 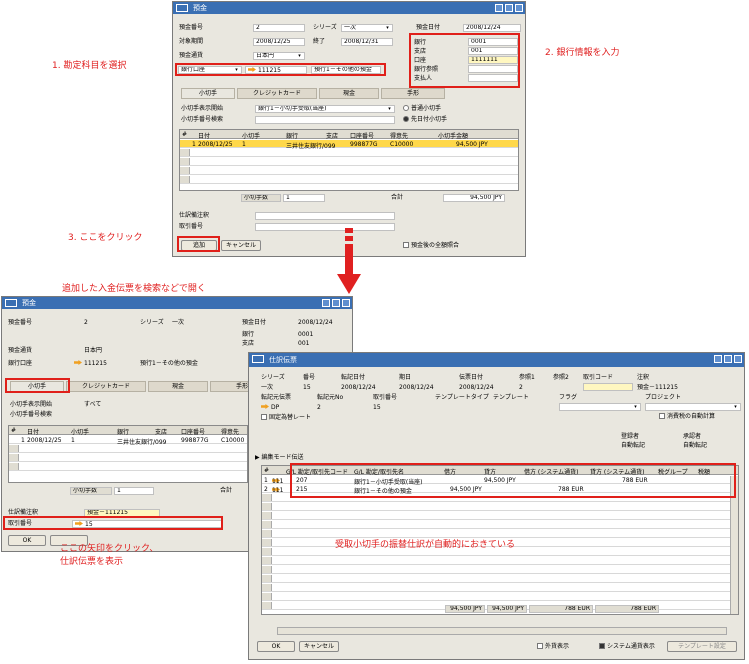 I want to click on col-header: 得意先, so click(x=399, y=136).